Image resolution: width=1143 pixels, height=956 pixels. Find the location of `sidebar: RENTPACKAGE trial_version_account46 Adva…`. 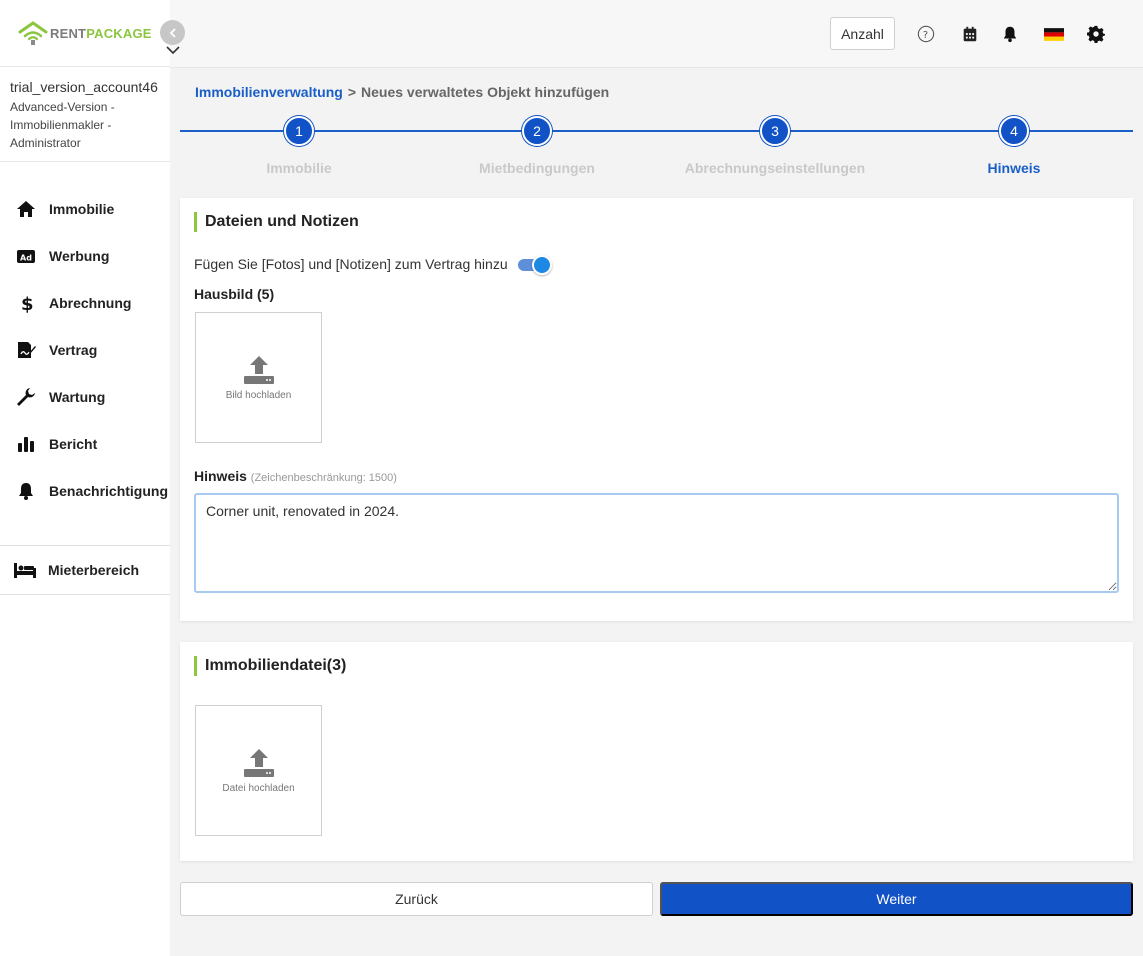

sidebar: RENTPACKAGE trial_version_account46 Adva… is located at coordinates (85, 478).